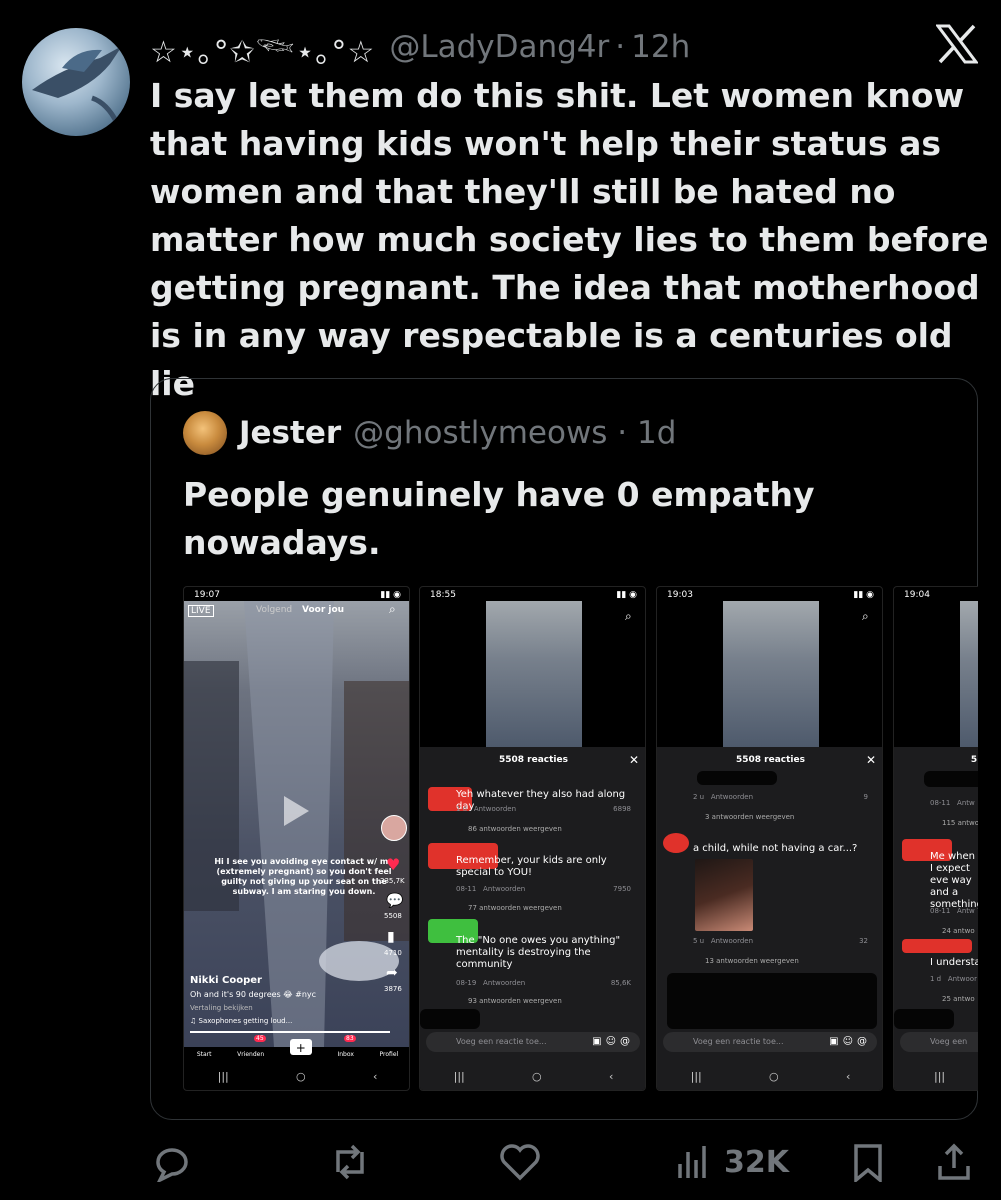 This screenshot has height=1200, width=1001. Describe the element at coordinates (392, 973) in the screenshot. I see `share-icon: ➦` at that location.